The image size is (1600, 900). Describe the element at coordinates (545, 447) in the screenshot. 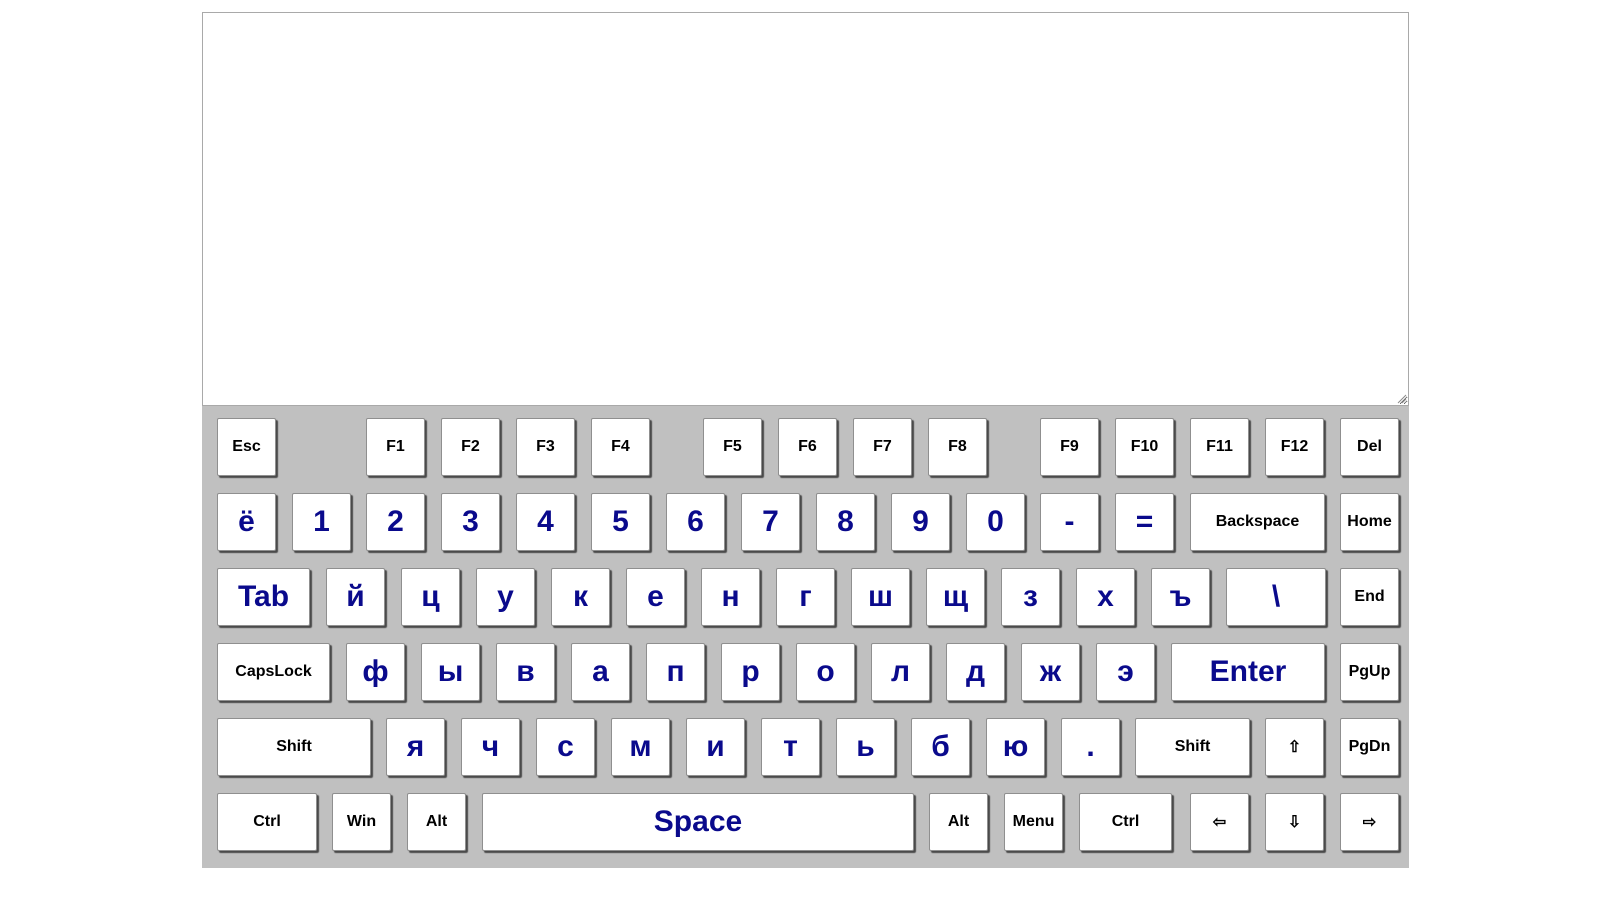

I see `key-f3: F3` at that location.